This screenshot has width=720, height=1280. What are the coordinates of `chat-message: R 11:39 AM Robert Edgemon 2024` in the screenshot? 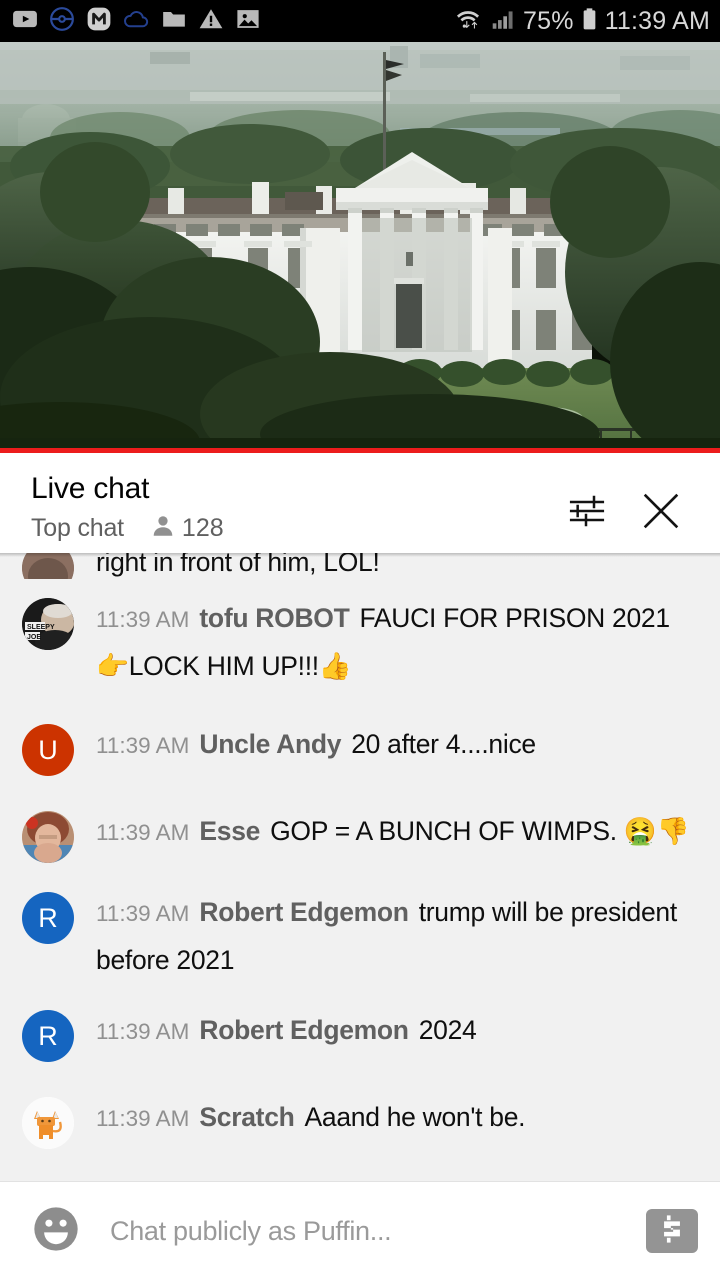 It's located at (360, 1034).